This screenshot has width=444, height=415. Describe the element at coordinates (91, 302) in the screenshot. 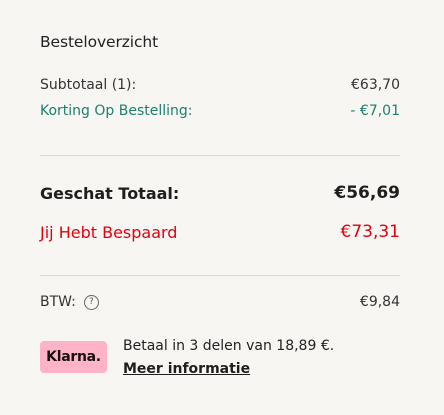

I see `info-icon: ?` at that location.